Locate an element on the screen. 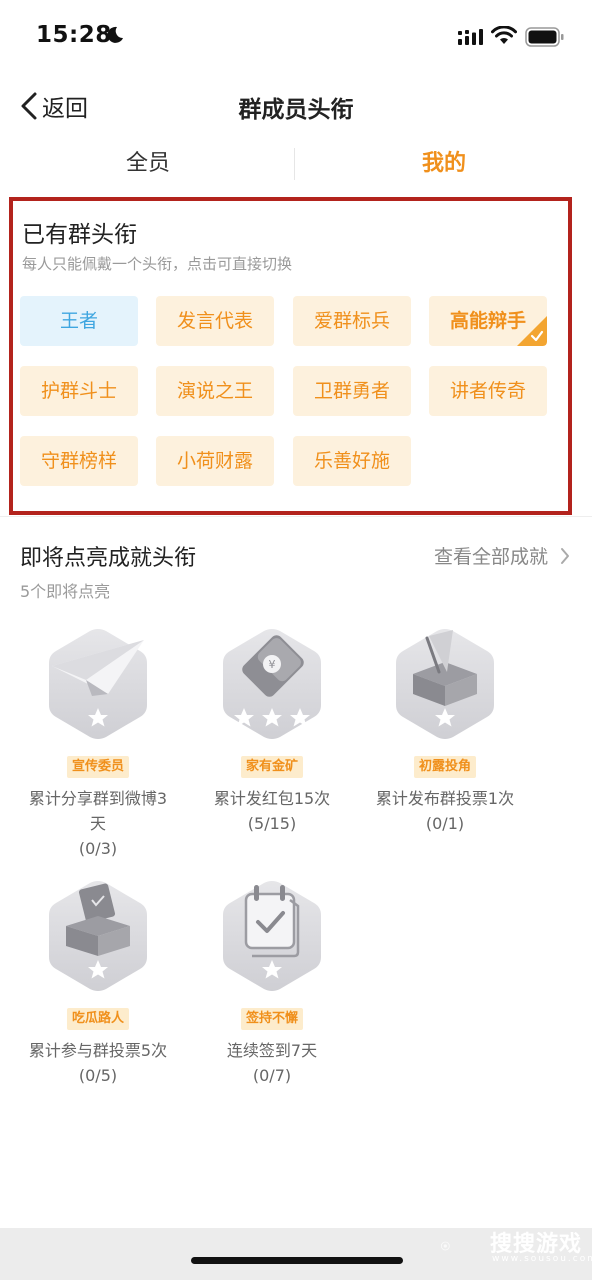 The height and width of the screenshot is (1280, 592). title-chip: 护群斗士 is located at coordinates (79, 391).